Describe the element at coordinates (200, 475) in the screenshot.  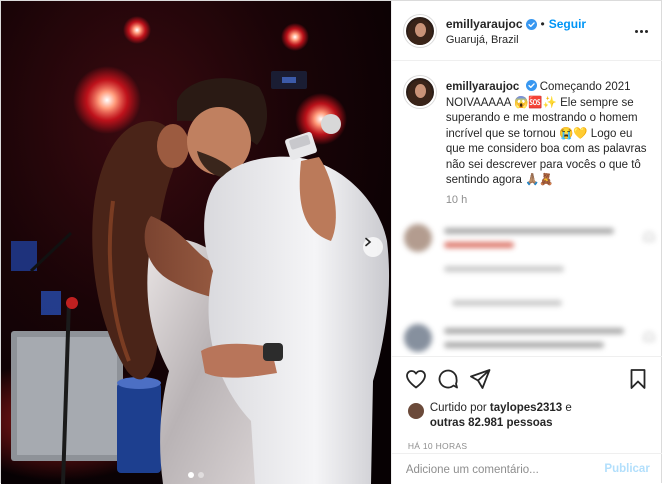
I see `carousel-dot` at that location.